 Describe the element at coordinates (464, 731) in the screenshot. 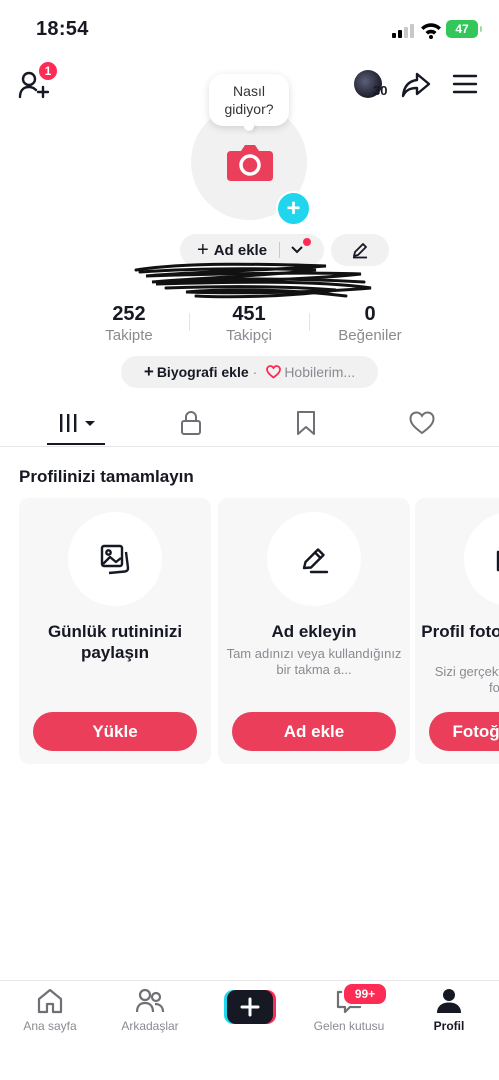

I see `upload-photo-button: Fotoğraf yükle` at that location.